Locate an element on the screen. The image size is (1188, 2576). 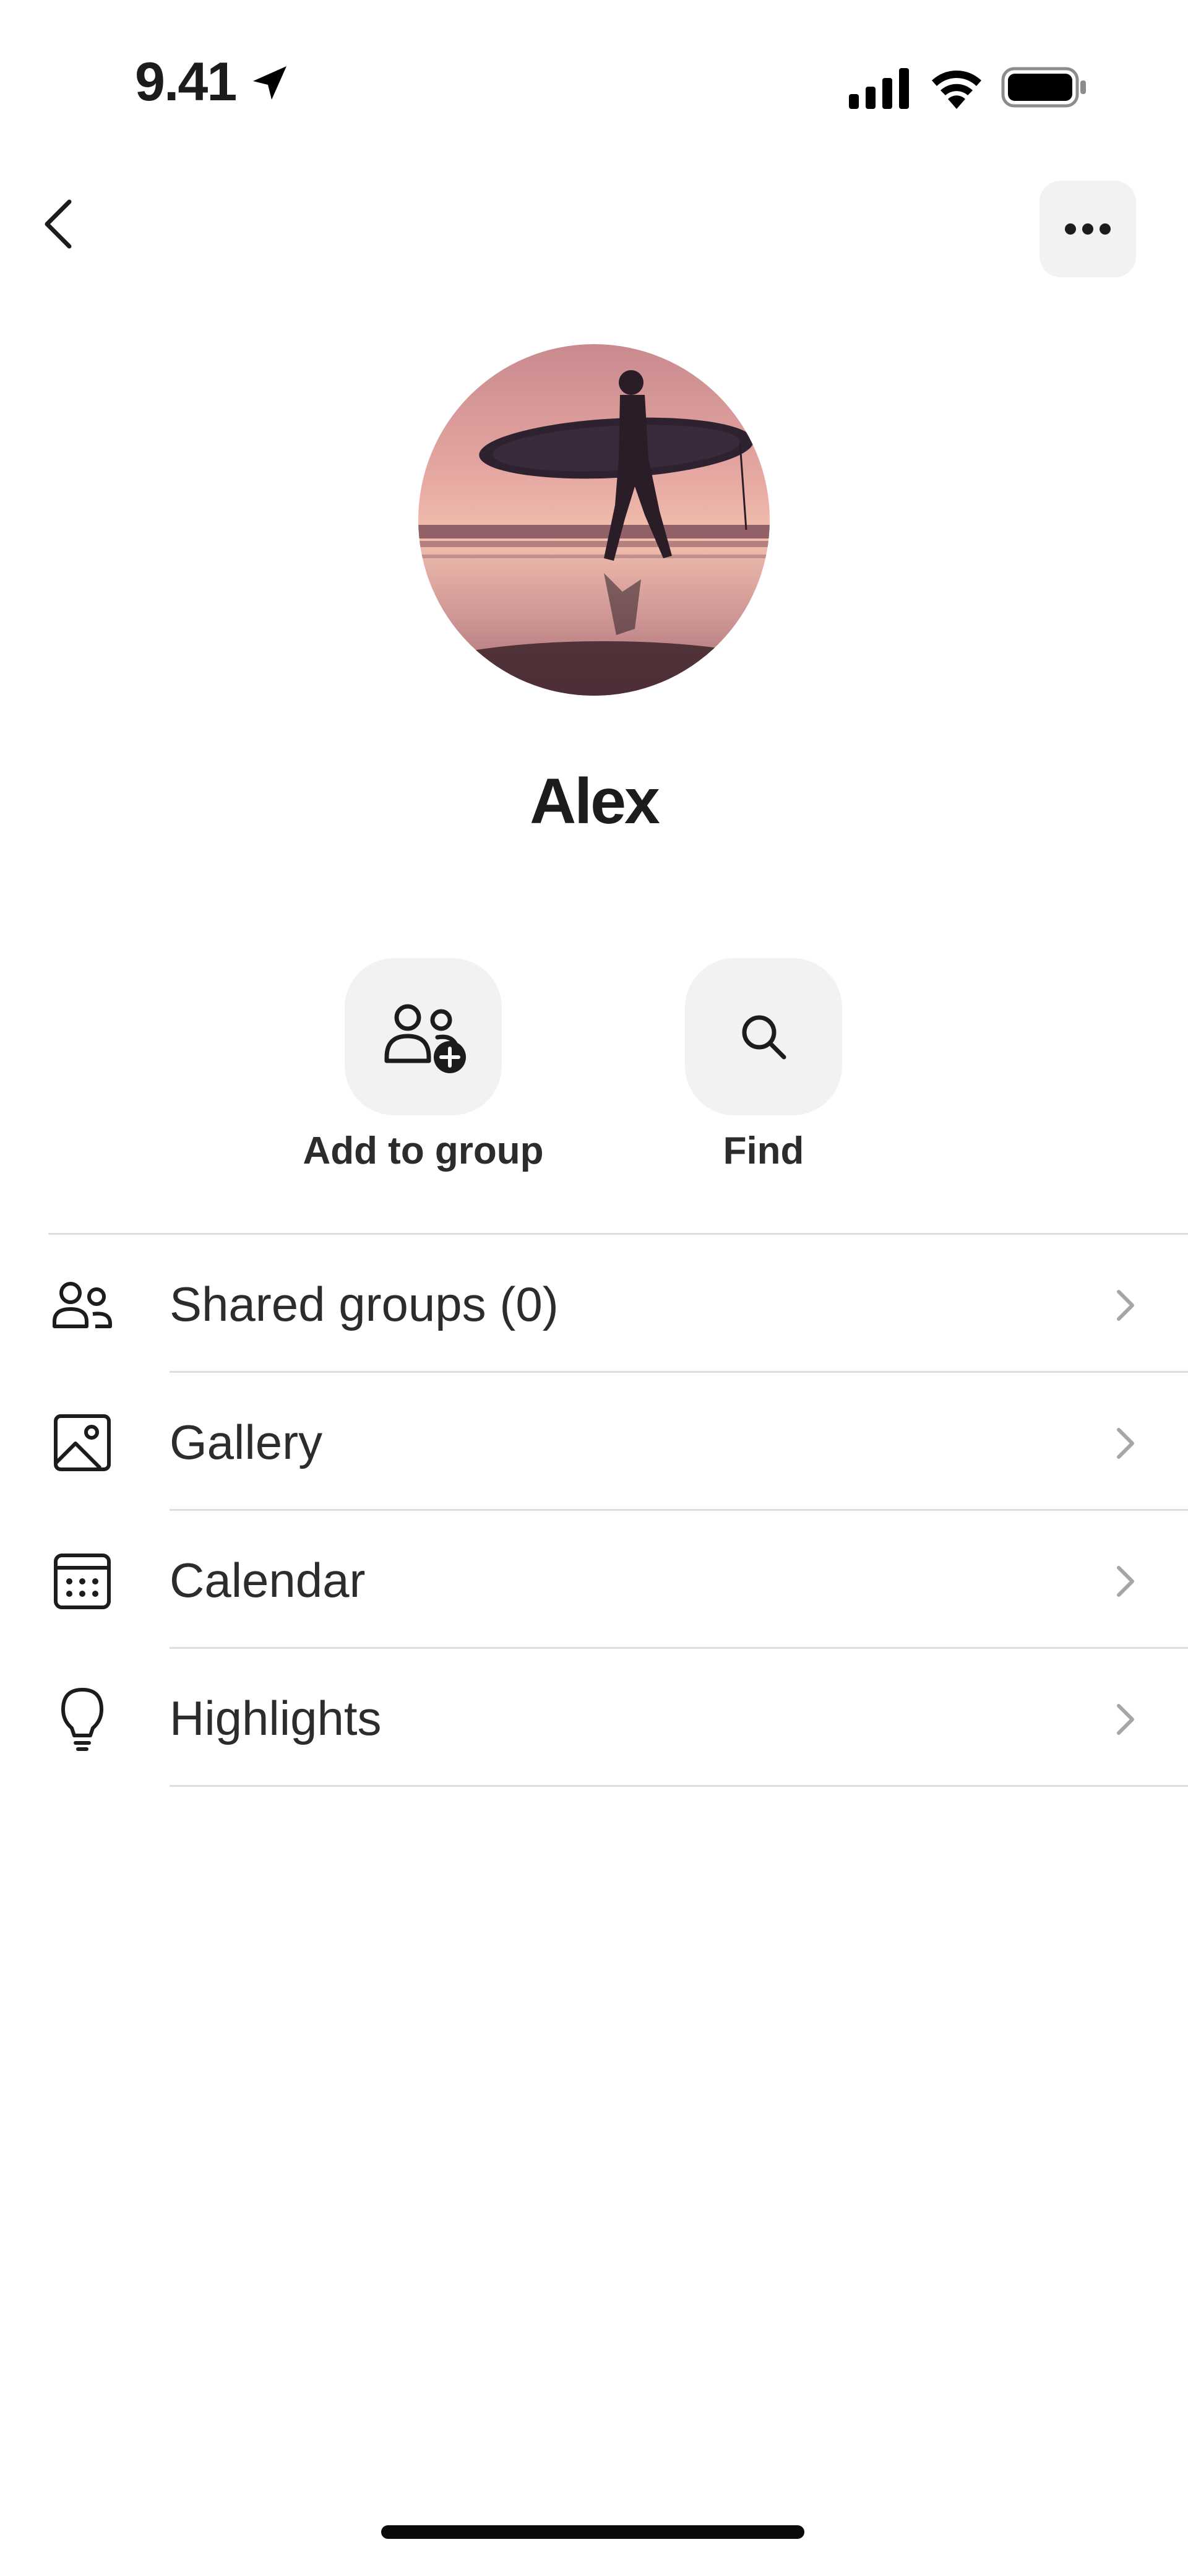
add-to-group-label: Add to group is located at coordinates (423, 1151).